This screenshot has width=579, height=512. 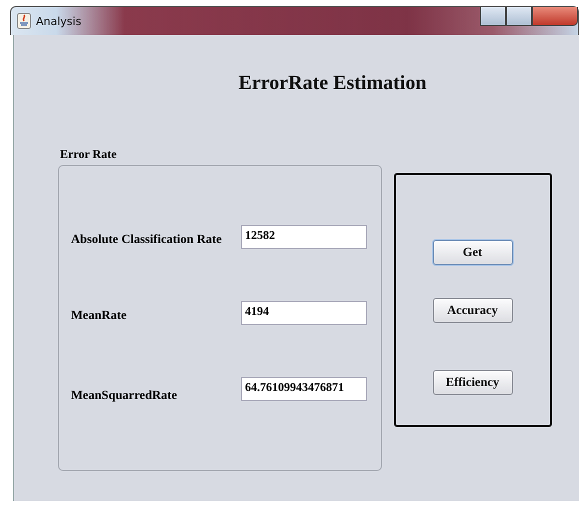 I want to click on field-label: MeanRate, so click(x=99, y=315).